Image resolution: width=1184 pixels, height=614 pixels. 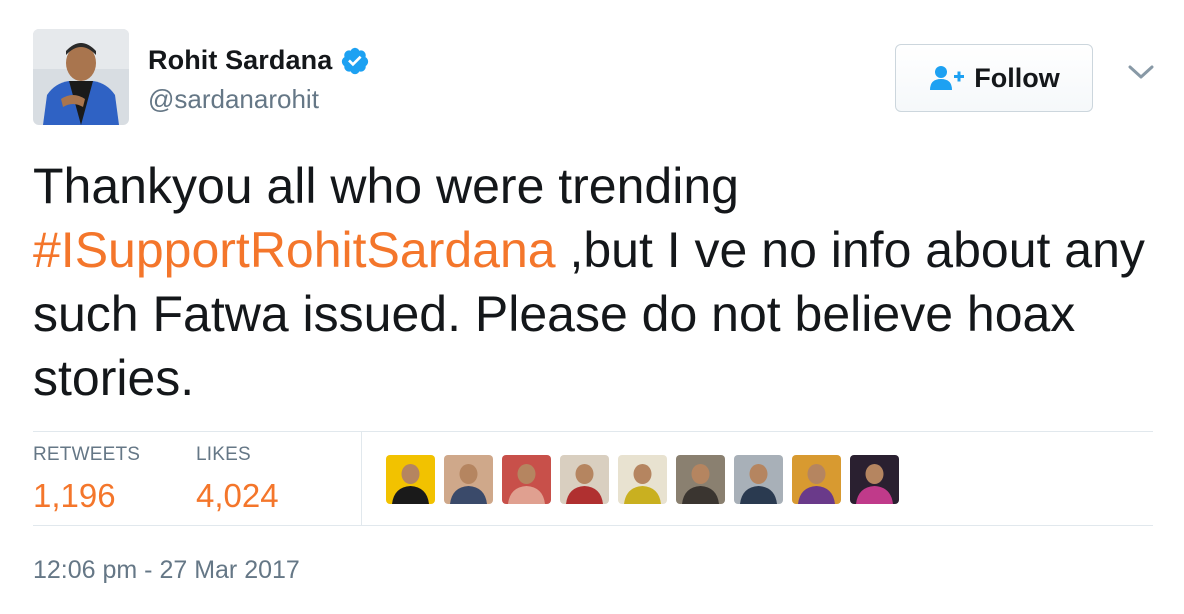 I want to click on user-name-row: Rohit Sardana, so click(x=259, y=60).